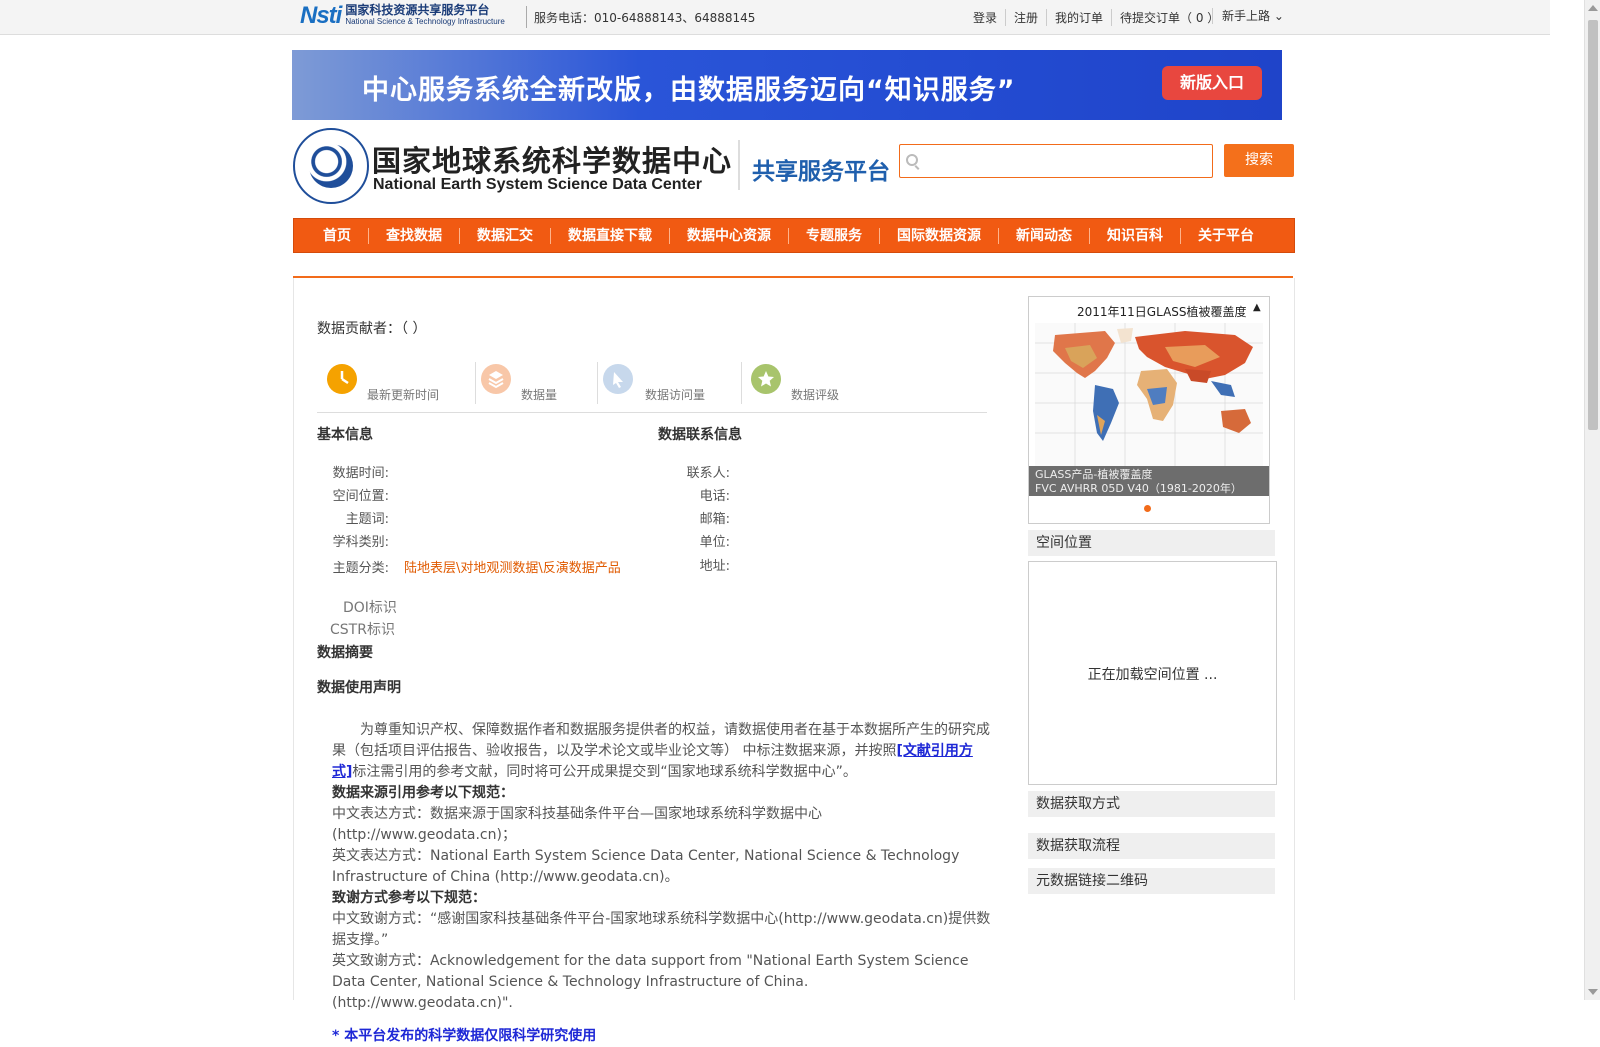 This screenshot has width=1600, height=1047. Describe the element at coordinates (1253, 15) in the screenshot. I see `beginner-guide-dropdown: 新手上路 ⌄` at that location.